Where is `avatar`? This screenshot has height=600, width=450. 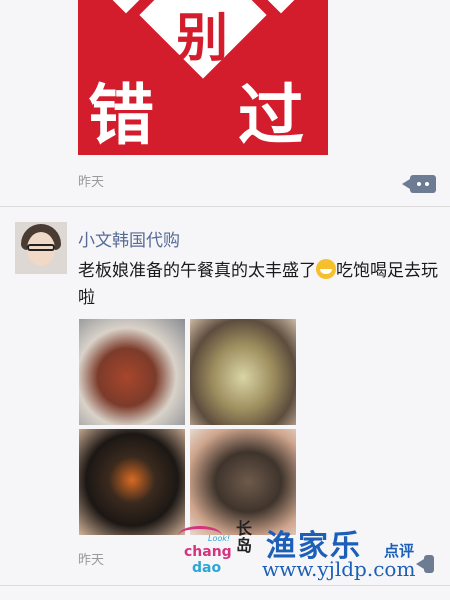
avatar is located at coordinates (41, 248).